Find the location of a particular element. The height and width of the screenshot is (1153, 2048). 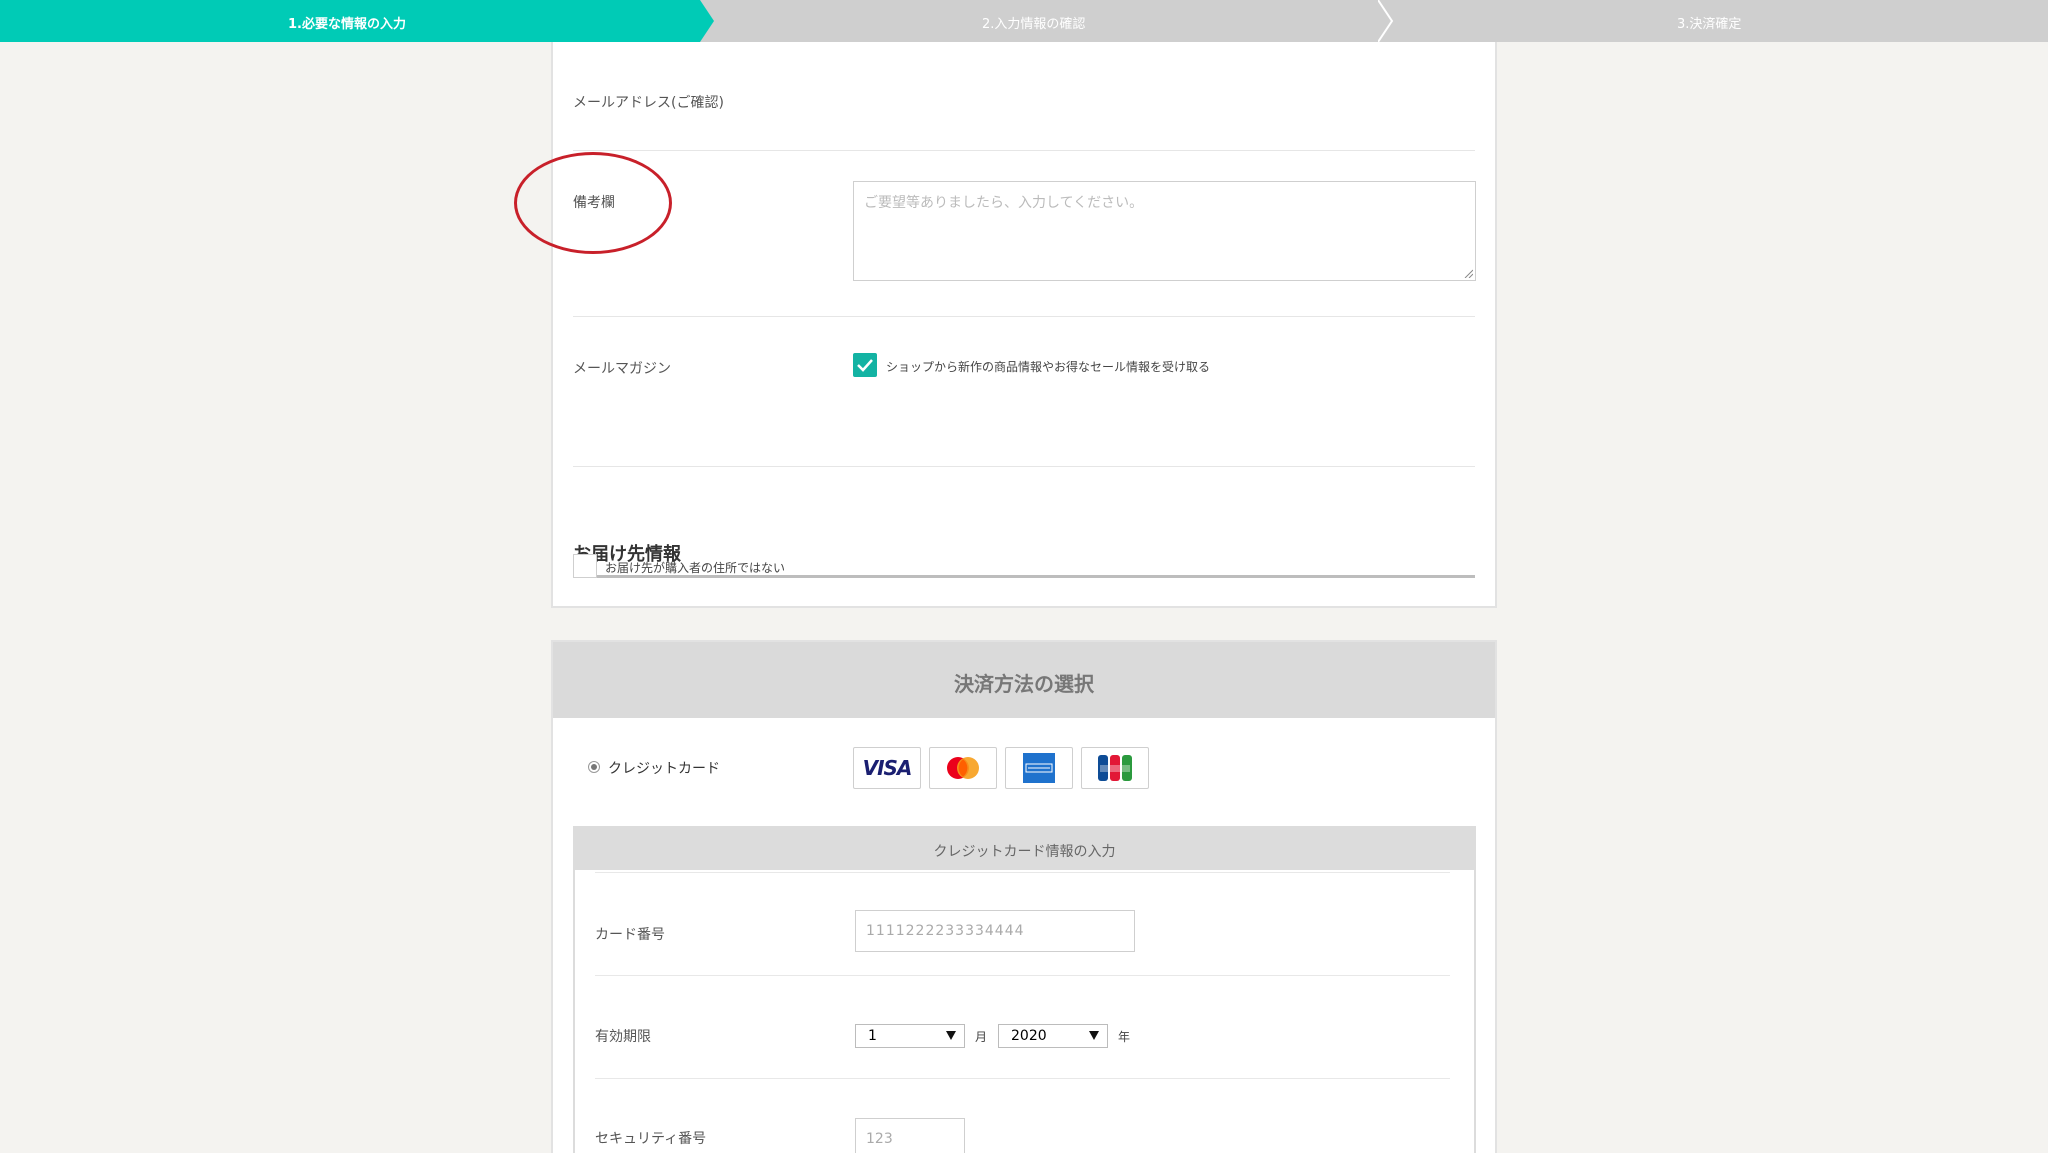

email-confirm-label: メールアドレス(ご確認) is located at coordinates (648, 103).